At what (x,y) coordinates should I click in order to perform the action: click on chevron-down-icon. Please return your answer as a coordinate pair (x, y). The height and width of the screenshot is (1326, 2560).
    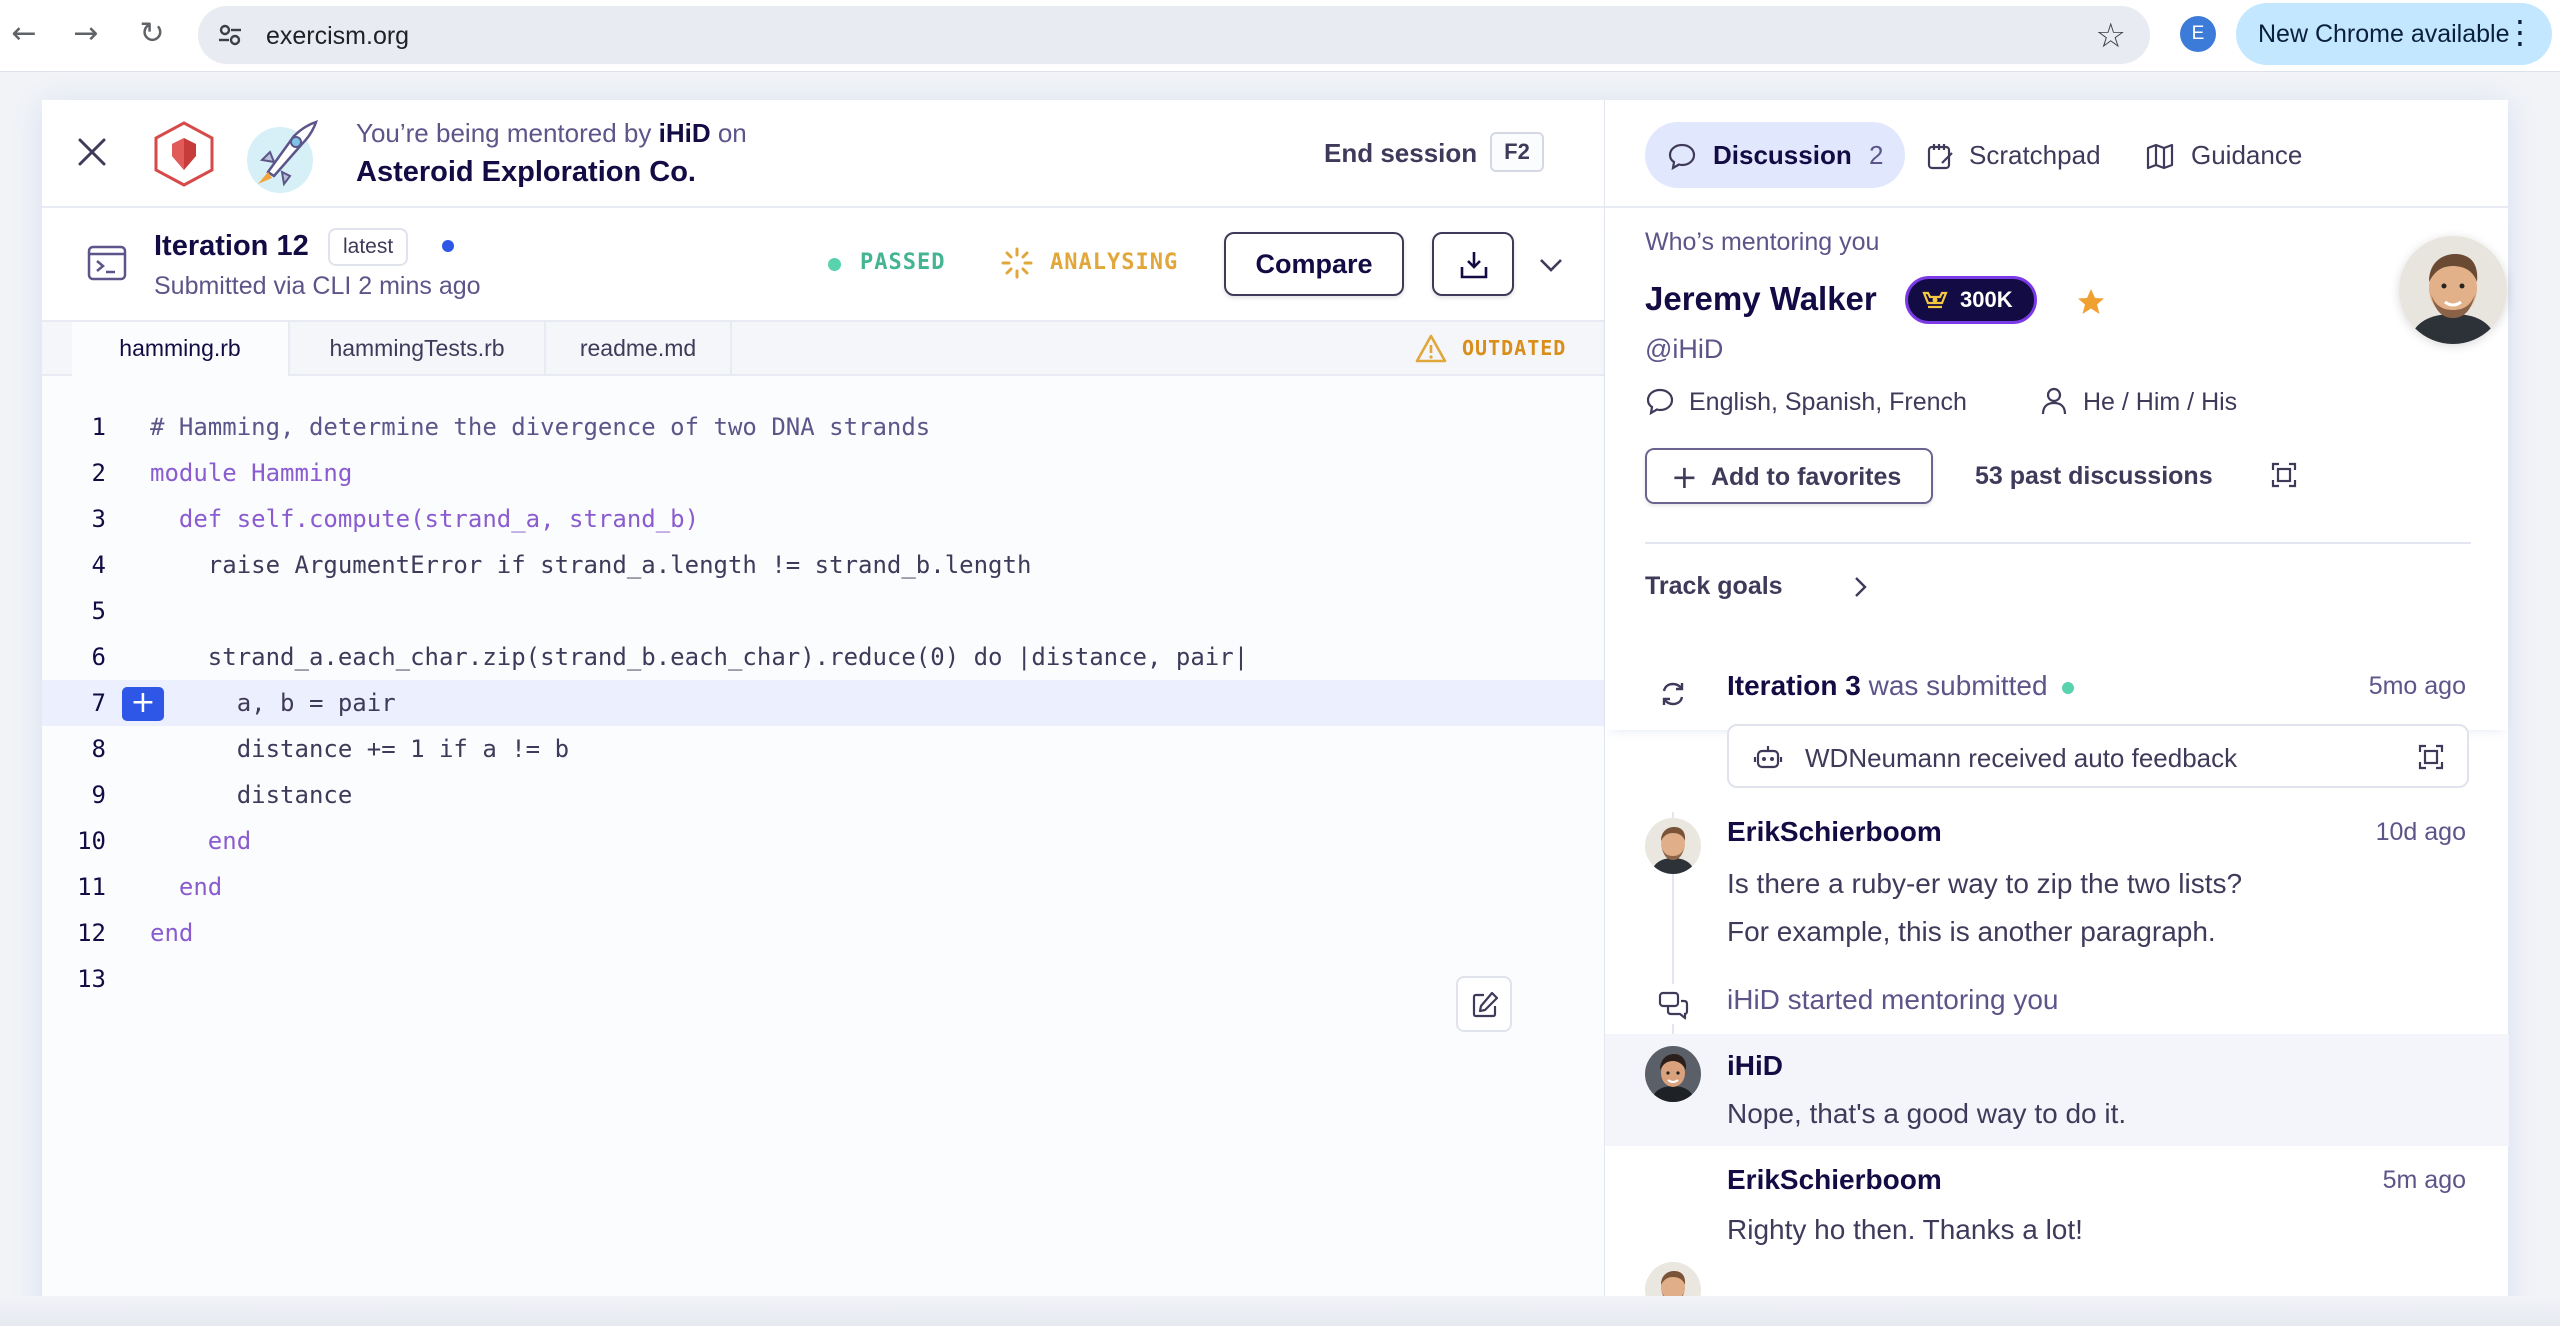
    Looking at the image, I should click on (1551, 265).